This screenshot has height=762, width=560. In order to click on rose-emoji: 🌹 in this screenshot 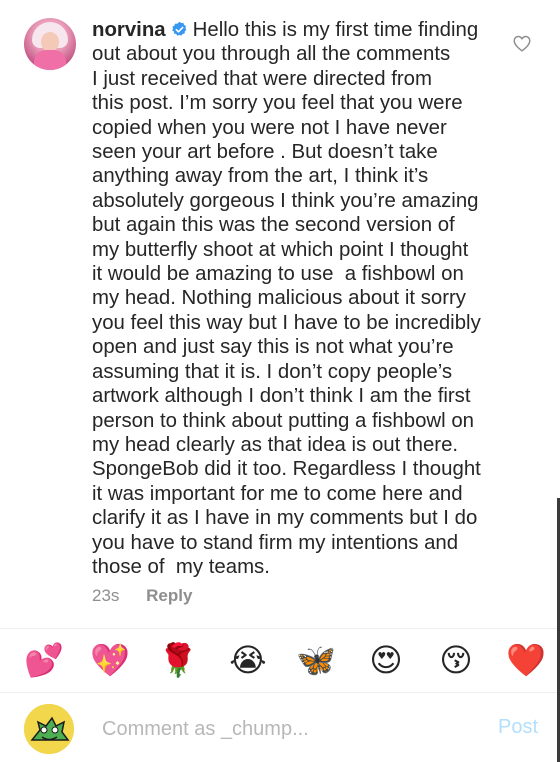, I will do `click(178, 660)`.